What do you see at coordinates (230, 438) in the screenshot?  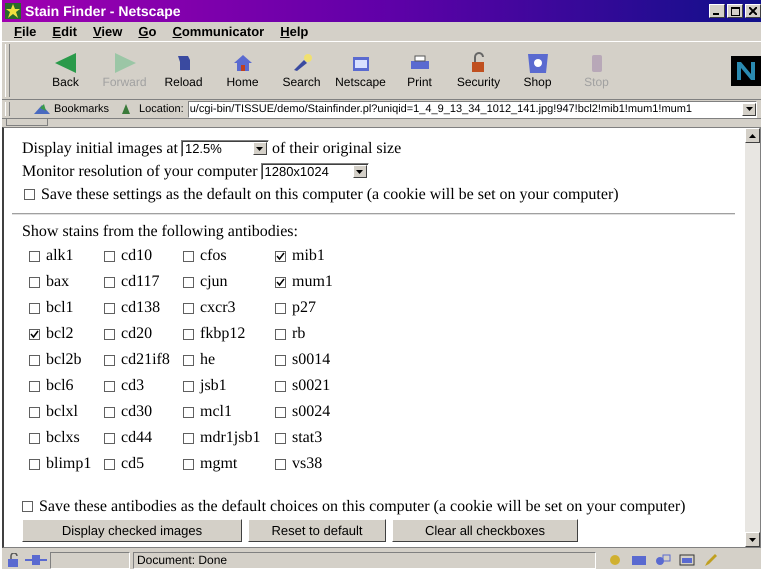 I see `checkbox-label: mdr1jsb1` at bounding box center [230, 438].